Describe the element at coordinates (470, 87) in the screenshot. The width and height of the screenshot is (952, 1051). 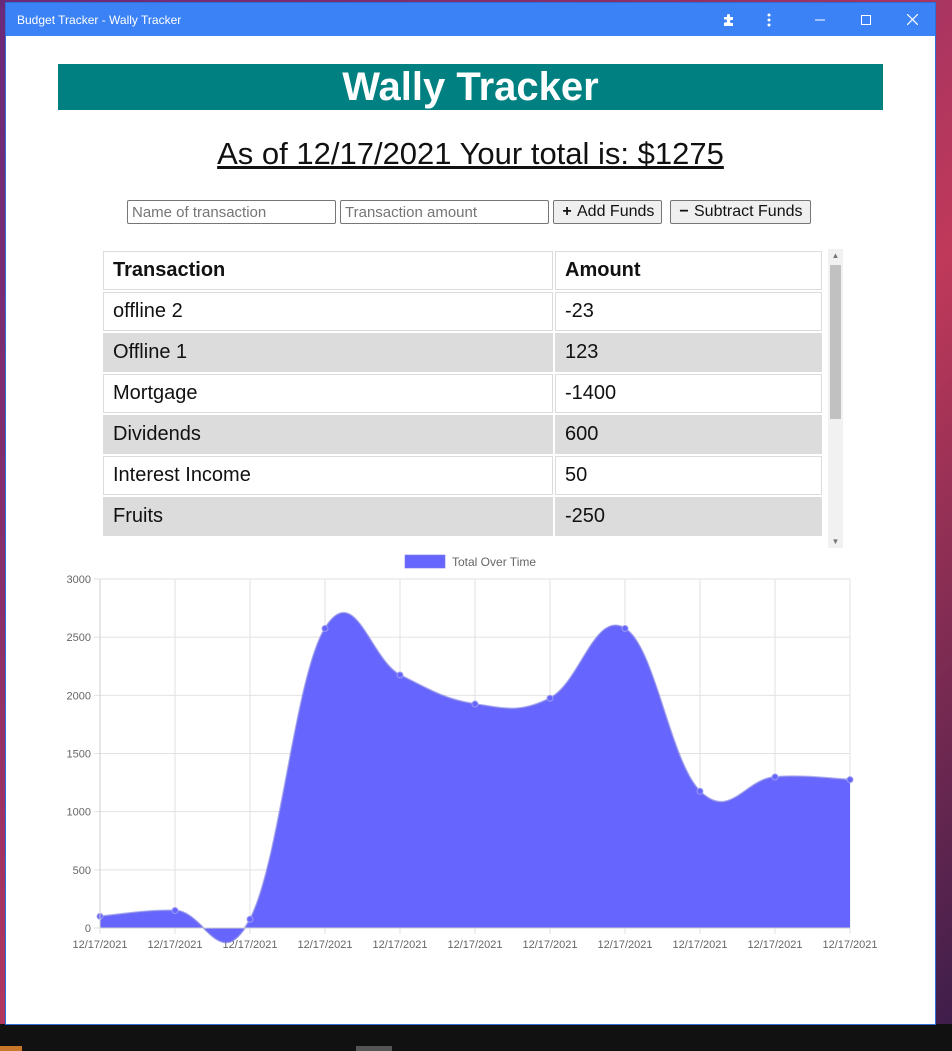
I see `app-title: Wally Tracker` at that location.